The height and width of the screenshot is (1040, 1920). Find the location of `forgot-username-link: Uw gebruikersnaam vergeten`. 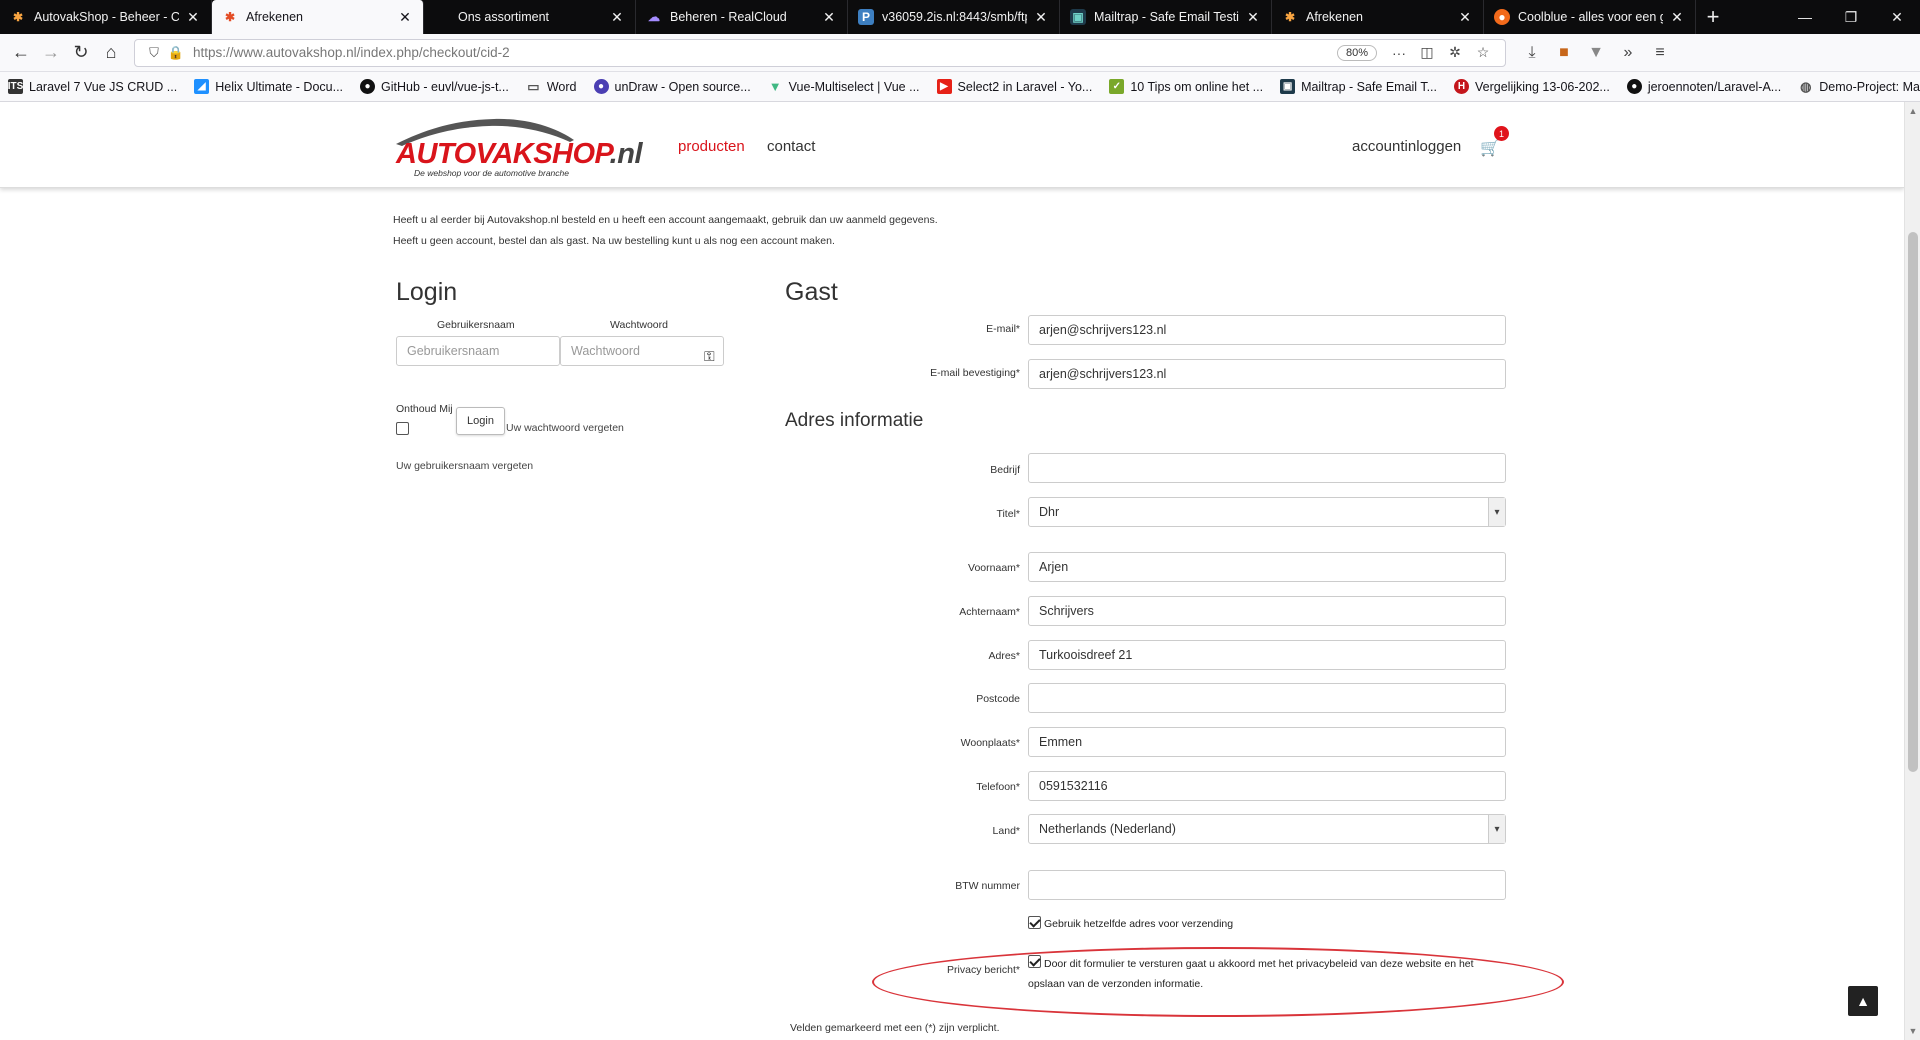

forgot-username-link: Uw gebruikersnaam vergeten is located at coordinates (464, 466).